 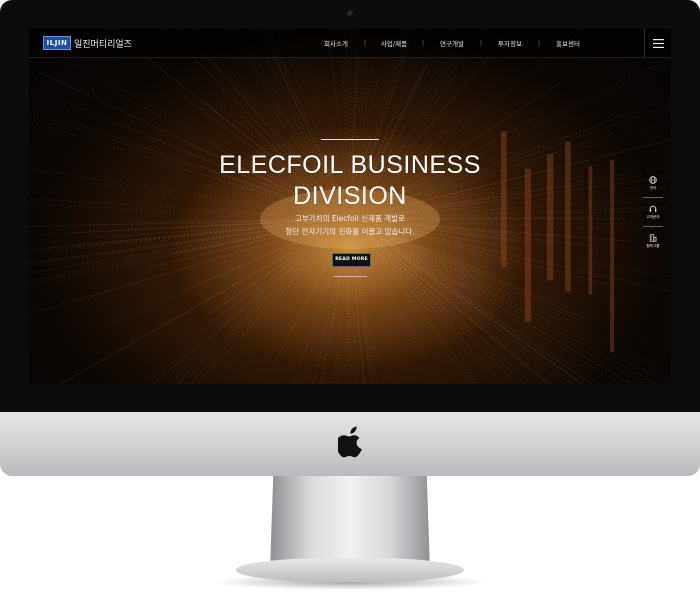 I want to click on hamburger-icon, so click(x=658, y=43).